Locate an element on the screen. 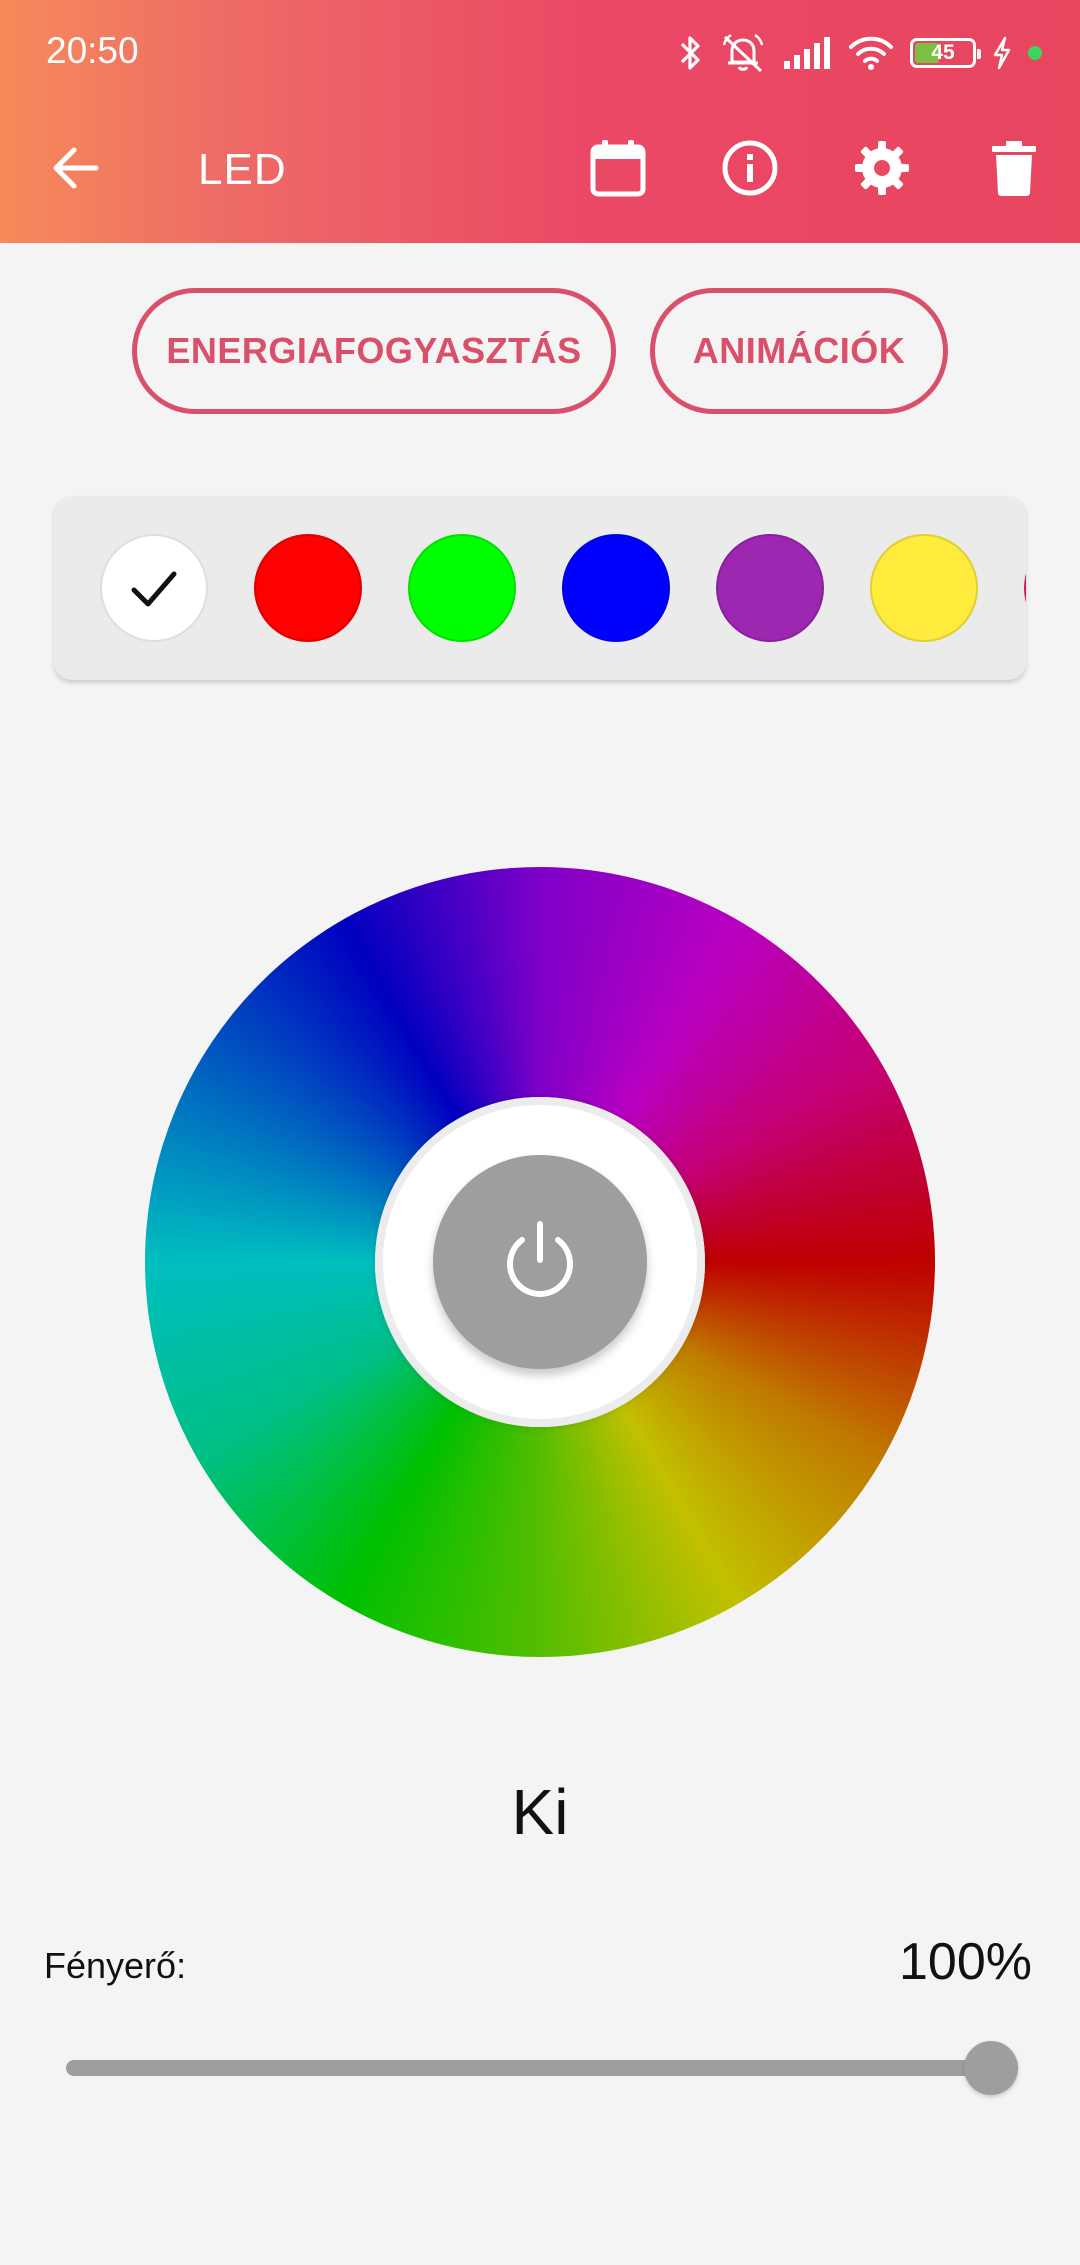 This screenshot has width=1080, height=2265. arrow-left-icon is located at coordinates (76, 168).